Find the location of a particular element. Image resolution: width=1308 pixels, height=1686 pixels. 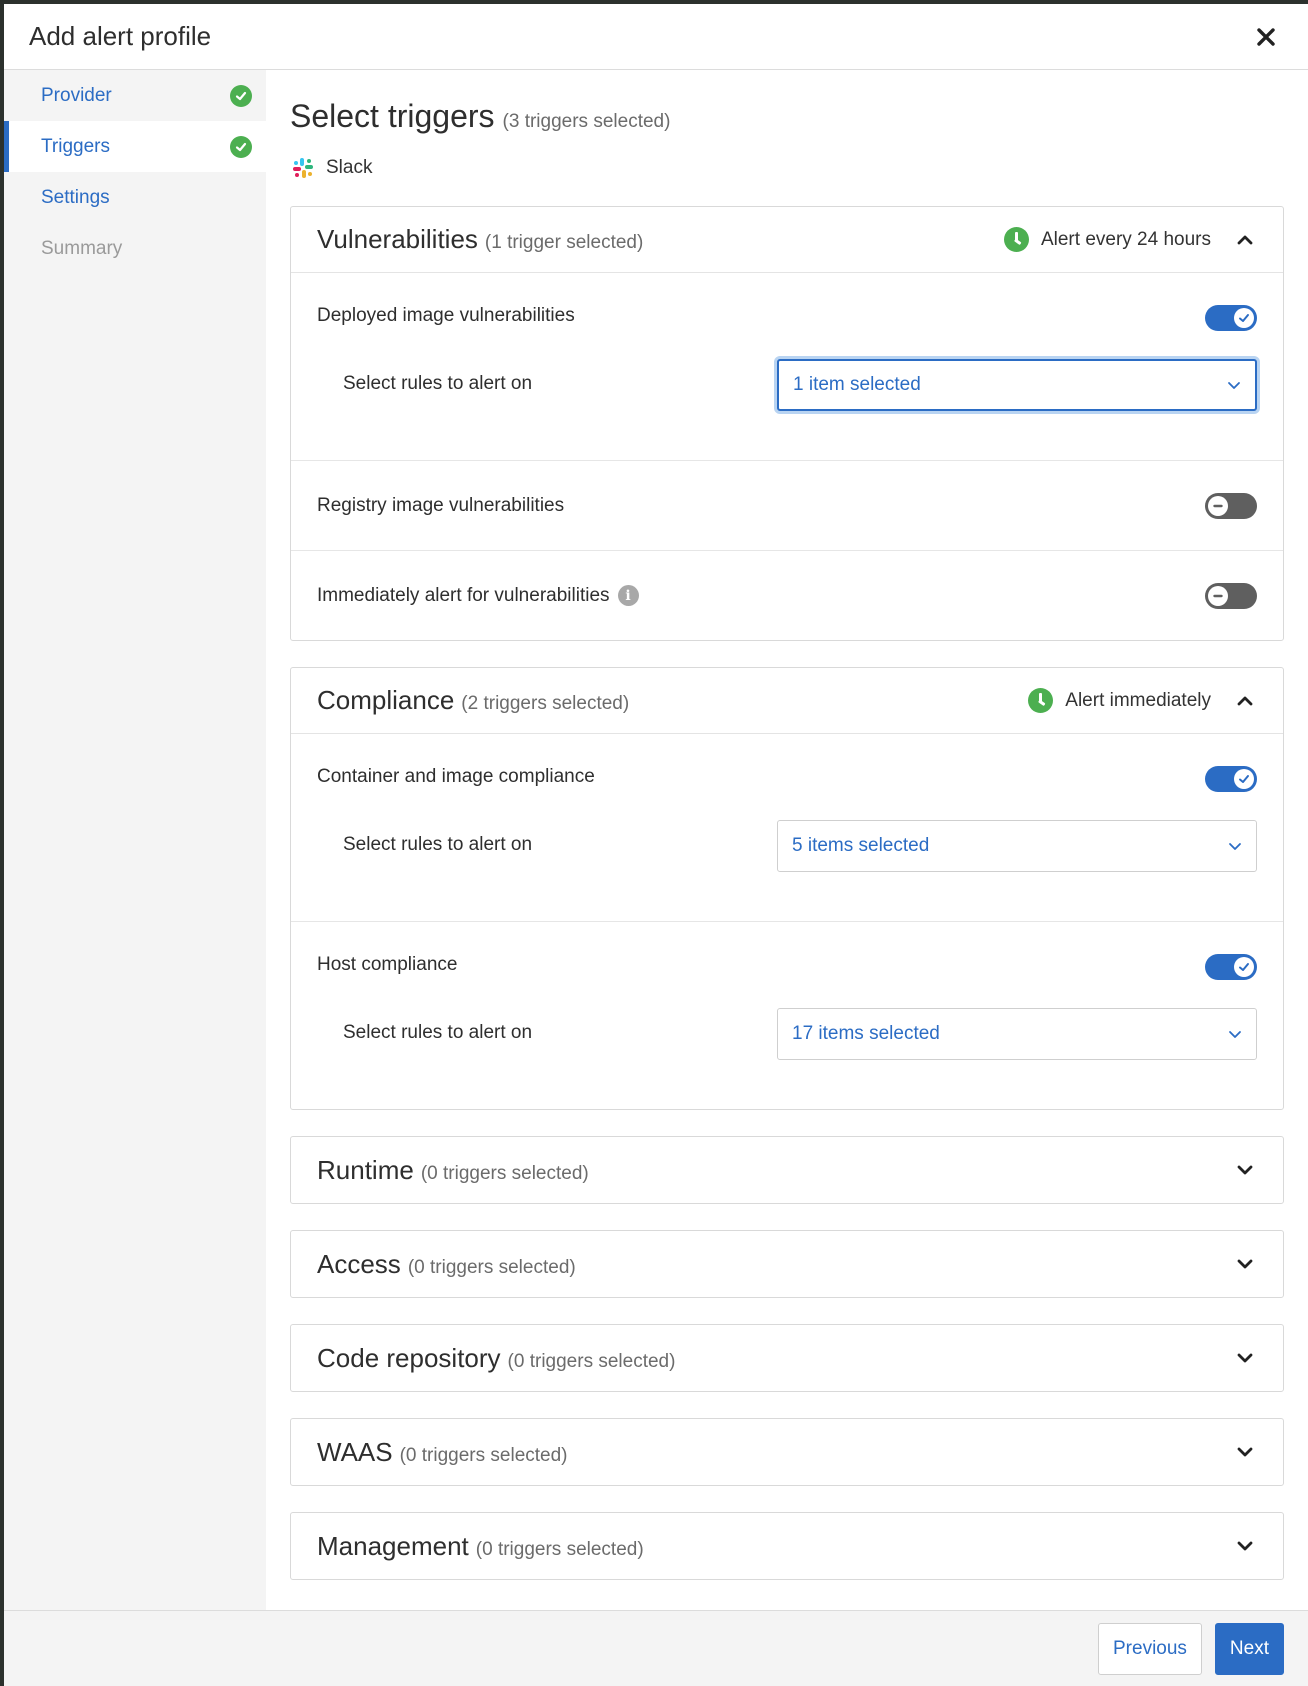

section-title: Management is located at coordinates (393, 1545).